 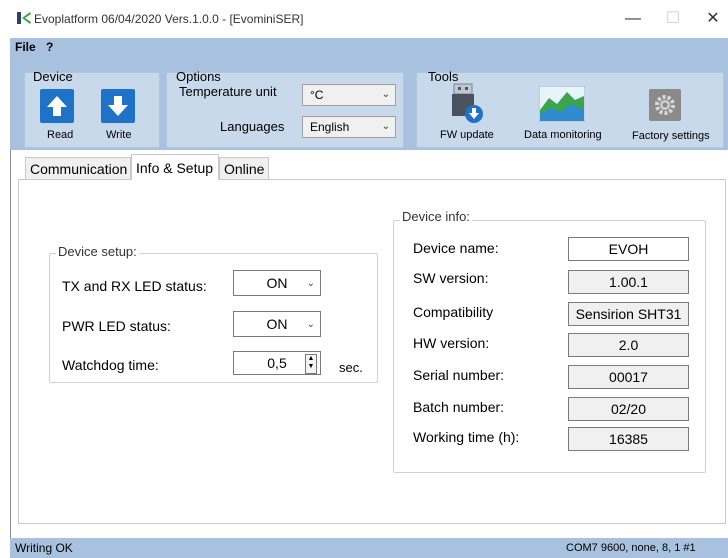 I want to click on factory-settings-label: Factory settings, so click(x=671, y=136).